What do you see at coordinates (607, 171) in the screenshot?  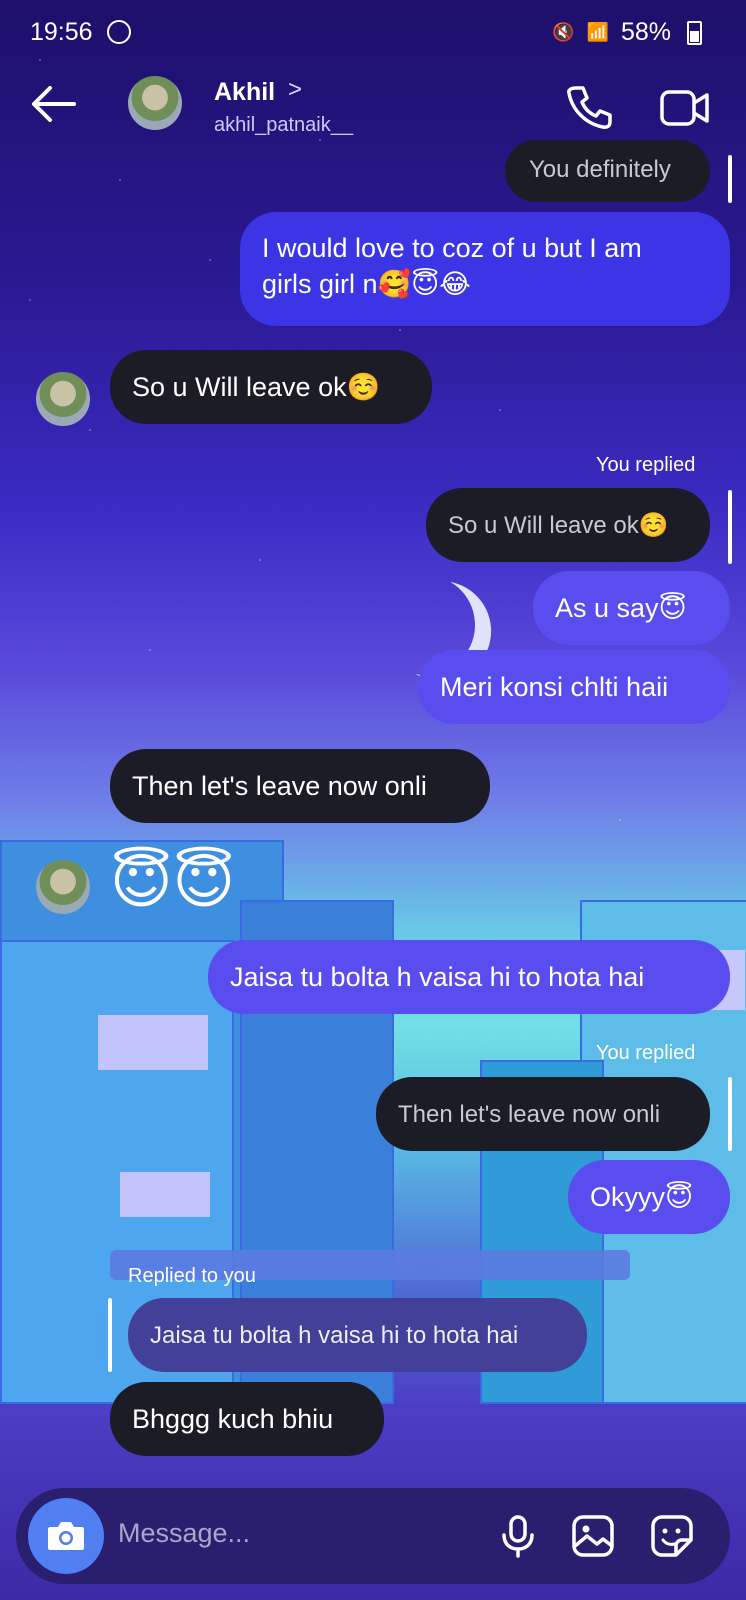 I see `reply-quote: You definitely` at bounding box center [607, 171].